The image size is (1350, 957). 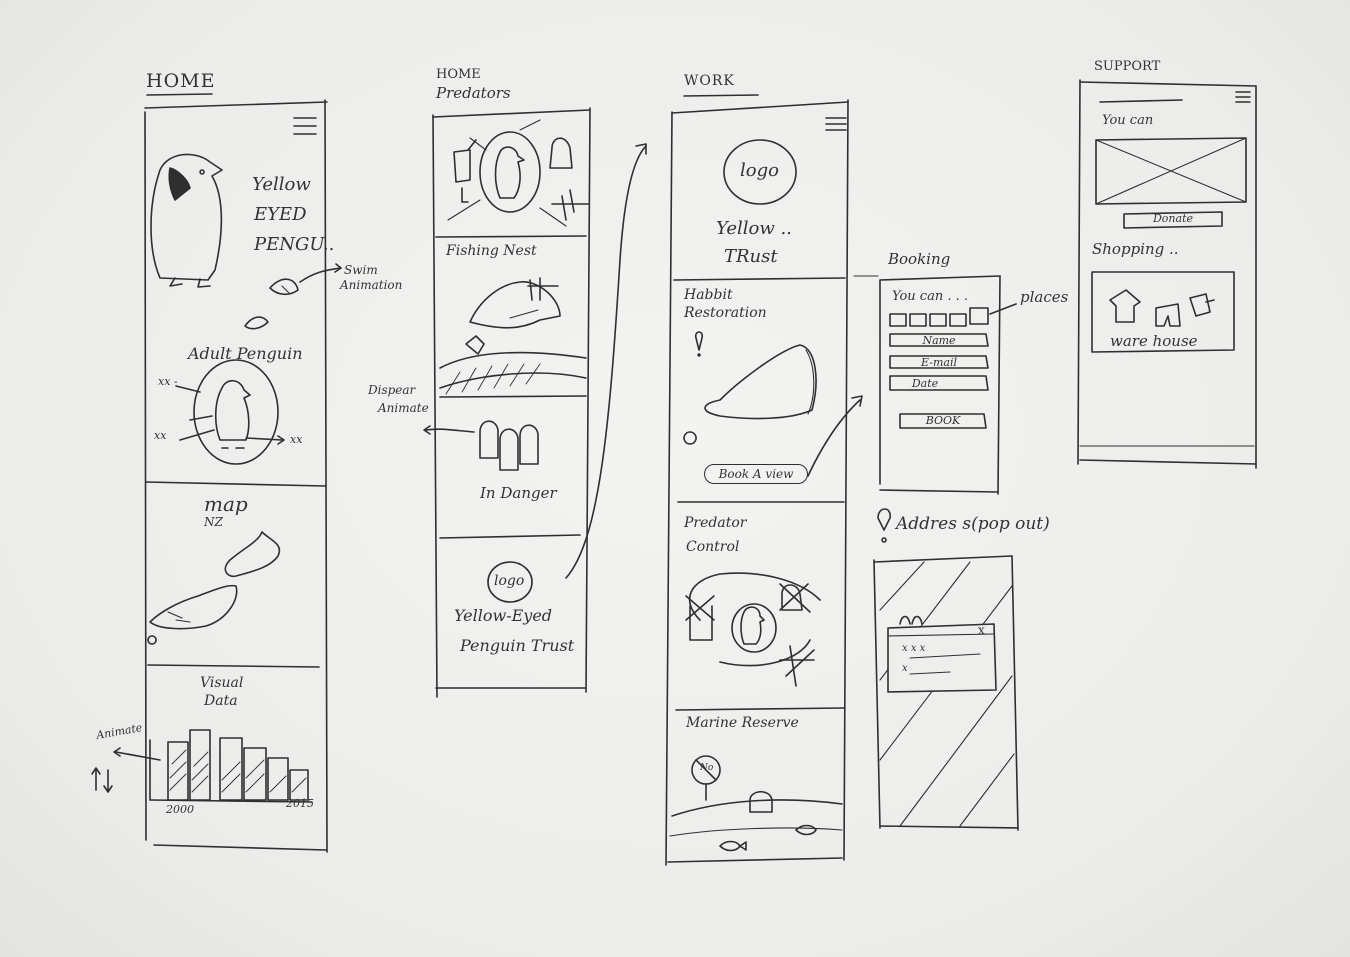 I want to click on predators-trust-line-2: Penguin Trust, so click(x=517, y=645).